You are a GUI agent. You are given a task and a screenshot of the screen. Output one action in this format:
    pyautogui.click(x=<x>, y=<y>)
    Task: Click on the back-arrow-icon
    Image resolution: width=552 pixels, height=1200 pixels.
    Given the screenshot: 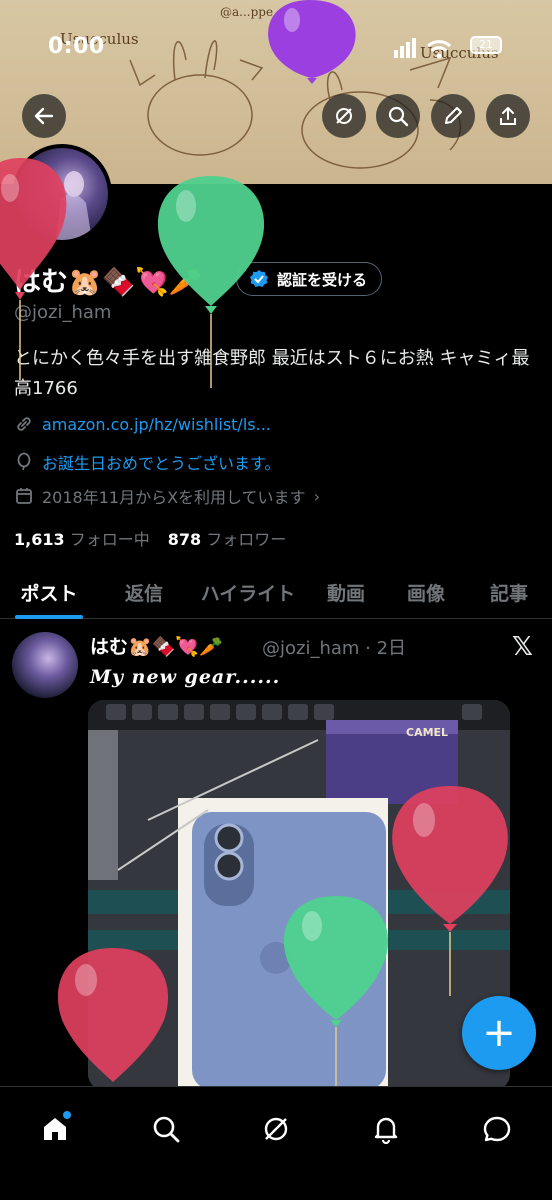 What is the action you would take?
    pyautogui.click(x=44, y=116)
    